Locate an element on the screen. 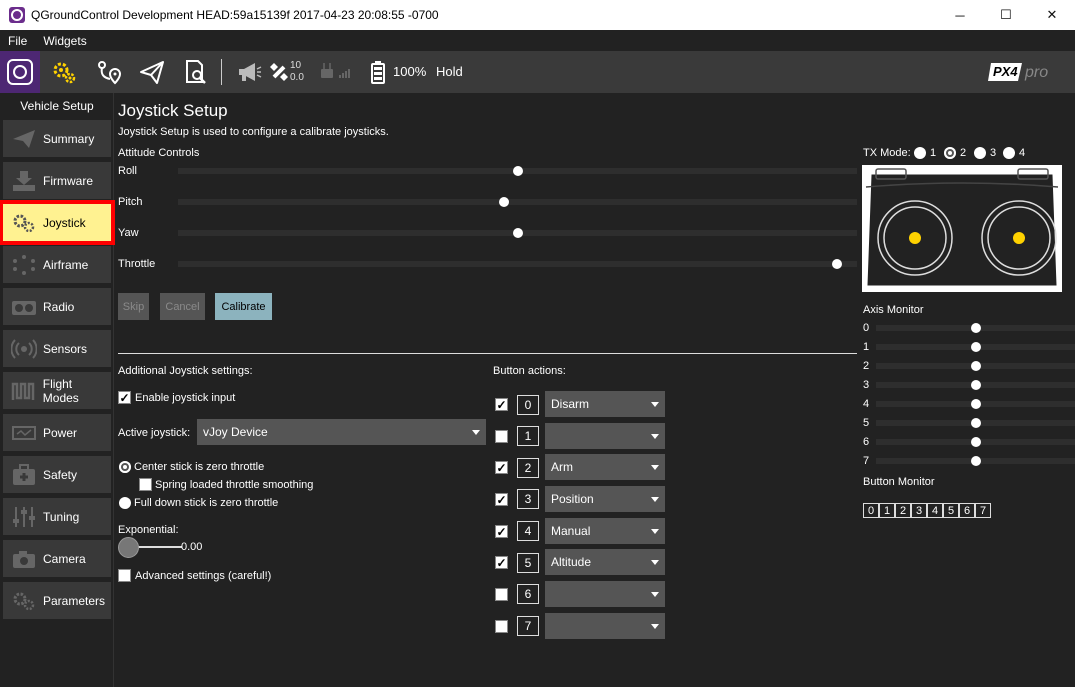  cancel-button: Cancel is located at coordinates (182, 306).